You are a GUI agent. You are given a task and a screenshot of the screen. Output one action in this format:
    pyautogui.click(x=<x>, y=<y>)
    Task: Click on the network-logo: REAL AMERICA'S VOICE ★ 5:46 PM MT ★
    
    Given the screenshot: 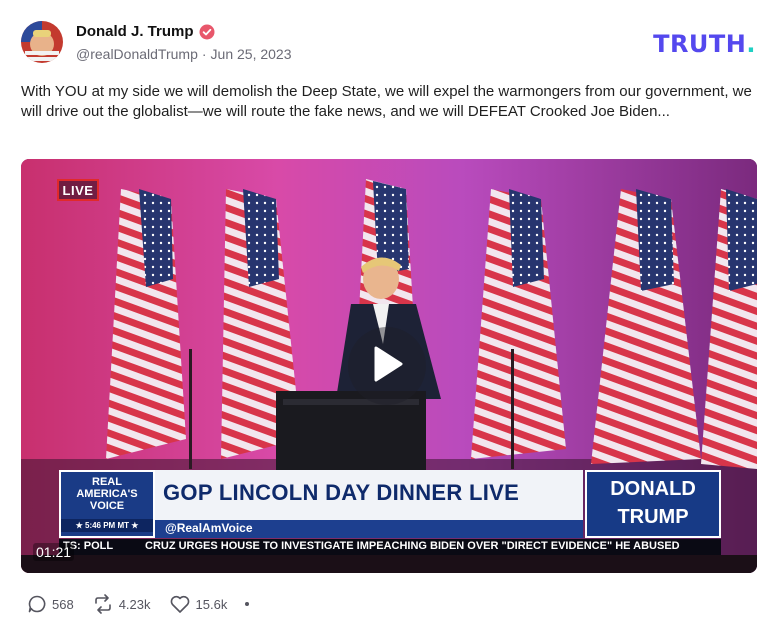 What is the action you would take?
    pyautogui.click(x=107, y=504)
    